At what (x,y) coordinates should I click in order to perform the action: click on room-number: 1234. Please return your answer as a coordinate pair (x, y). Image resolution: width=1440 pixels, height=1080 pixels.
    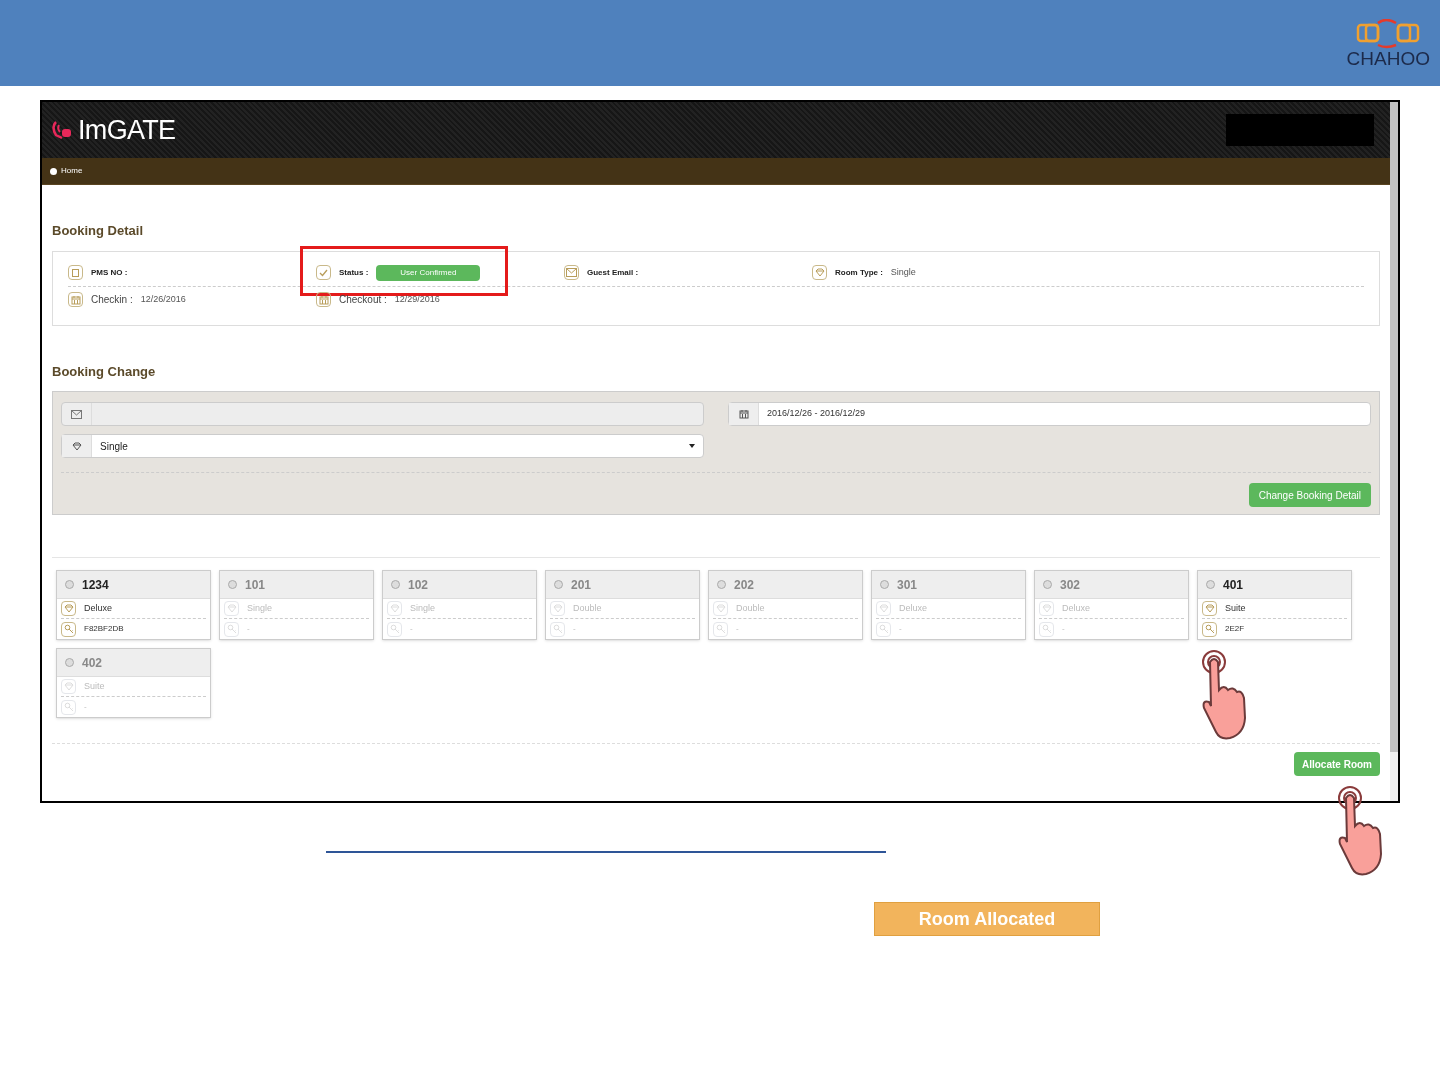
    Looking at the image, I should click on (95, 585).